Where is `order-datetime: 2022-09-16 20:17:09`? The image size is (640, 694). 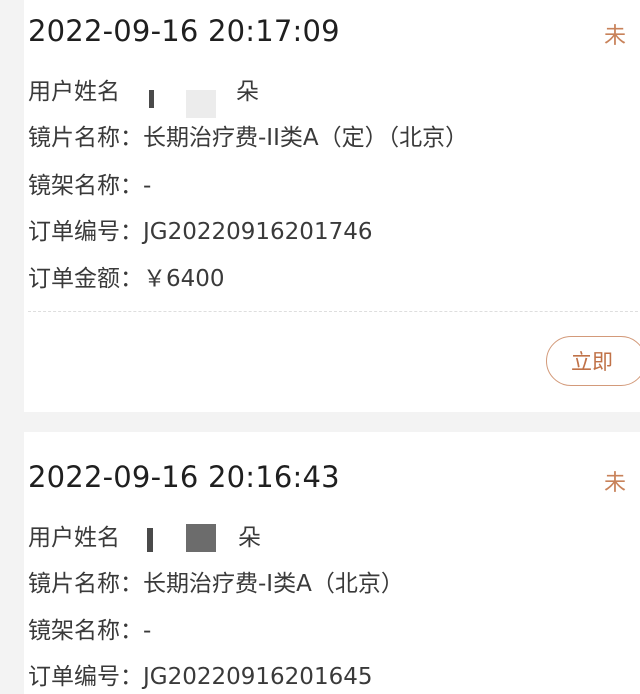 order-datetime: 2022-09-16 20:17:09 is located at coordinates (184, 31).